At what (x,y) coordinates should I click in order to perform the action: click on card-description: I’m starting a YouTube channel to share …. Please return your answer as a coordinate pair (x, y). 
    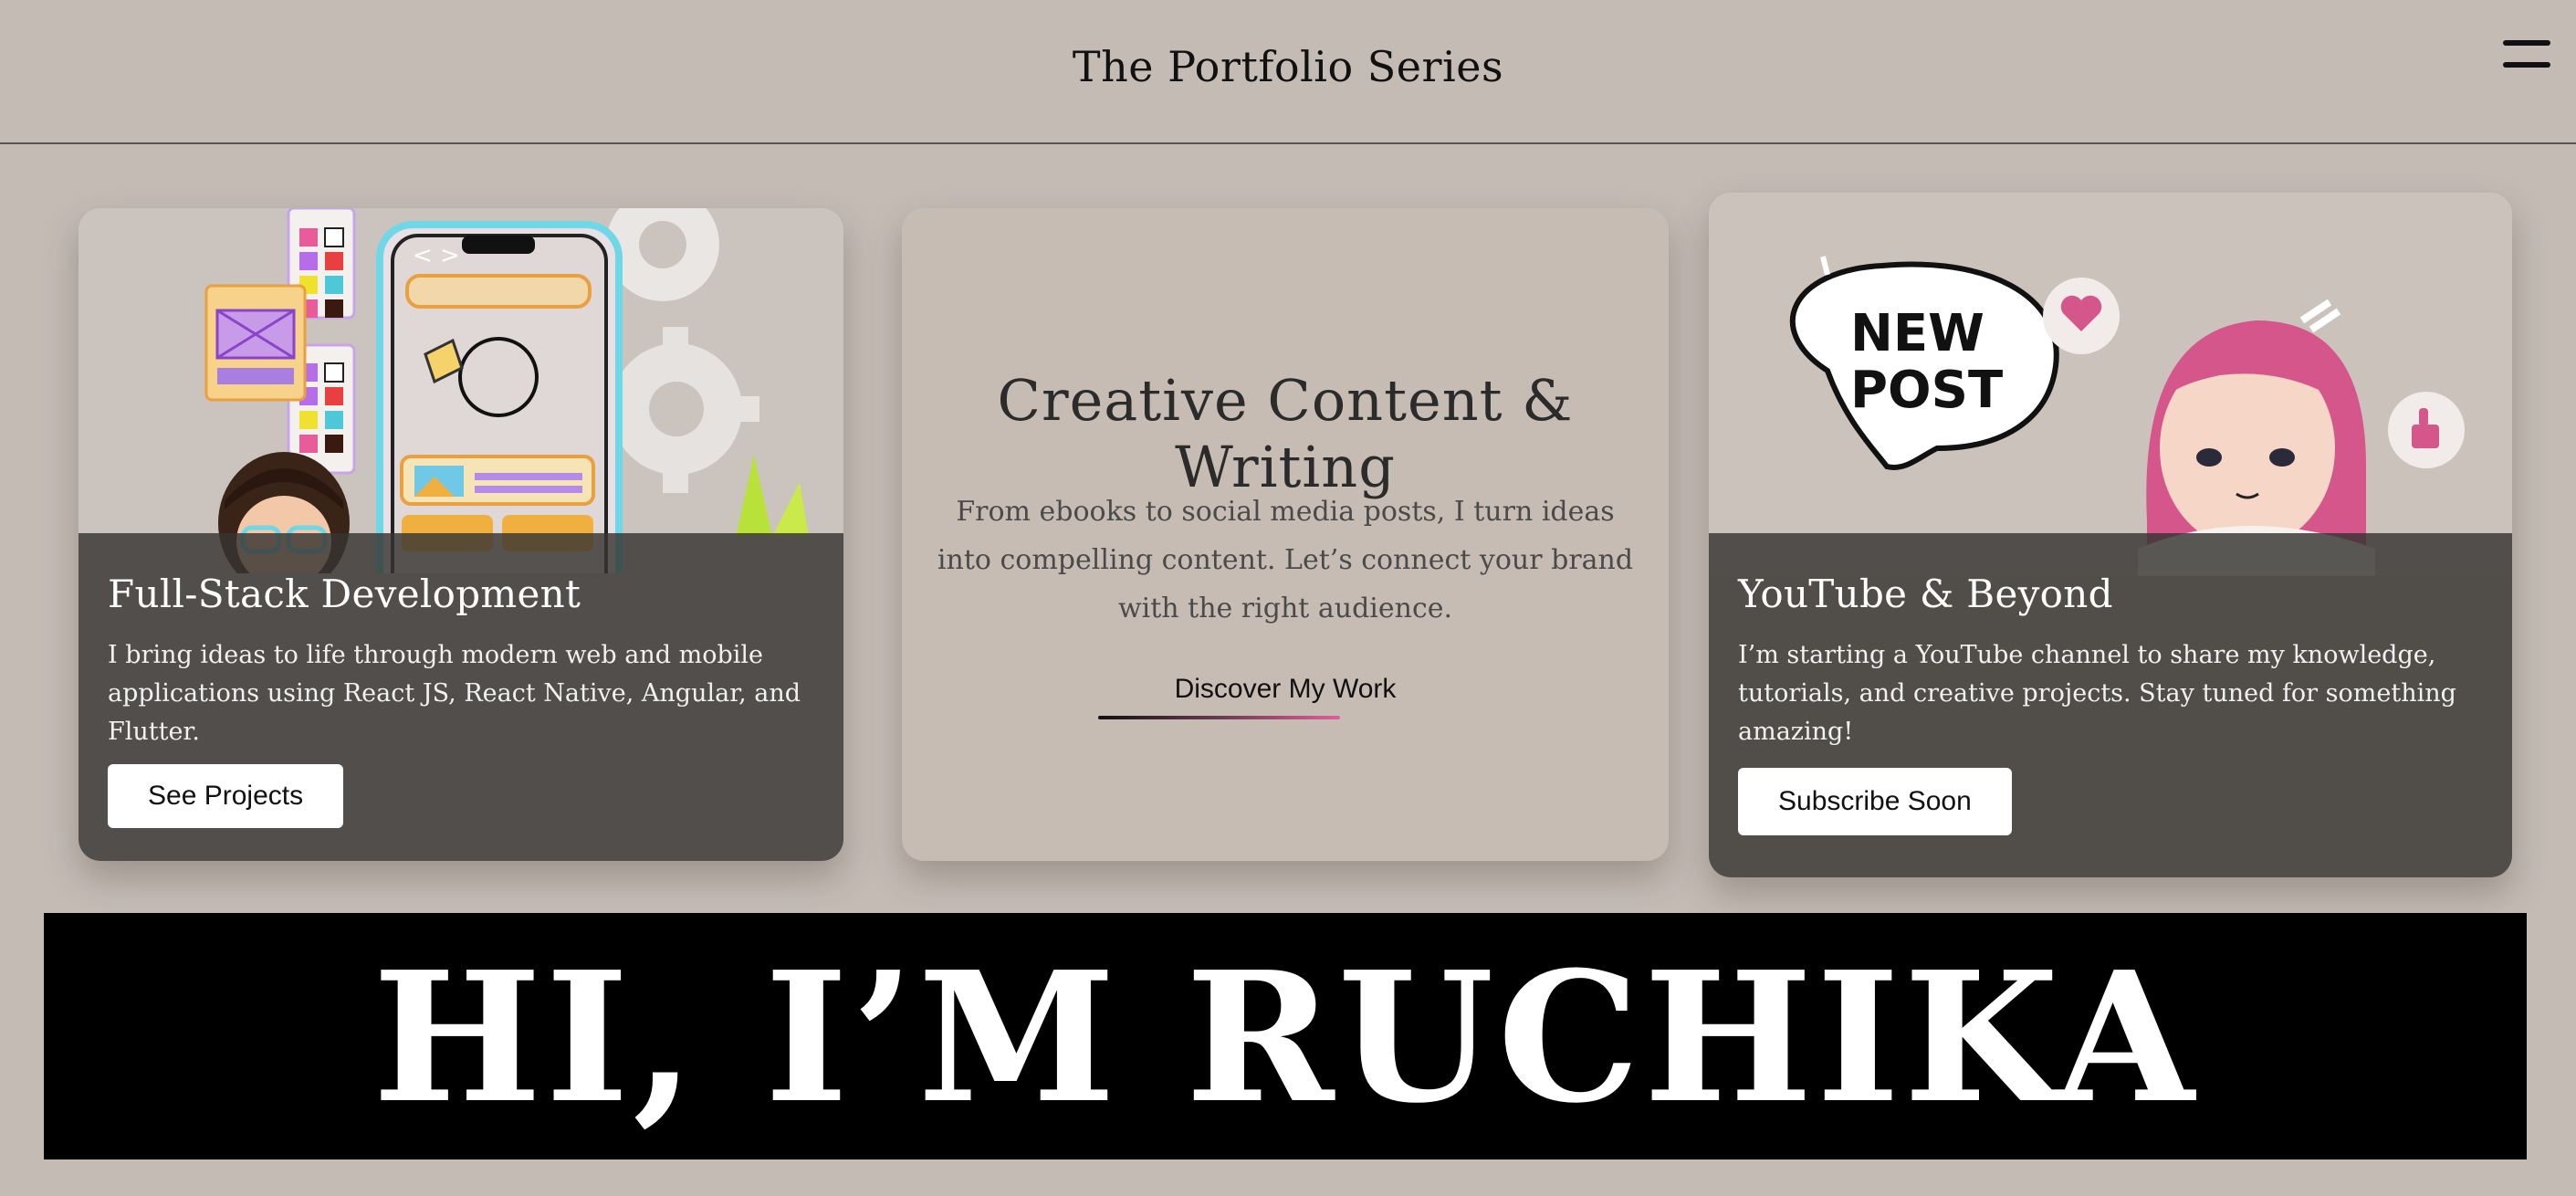
    Looking at the image, I should click on (2097, 694).